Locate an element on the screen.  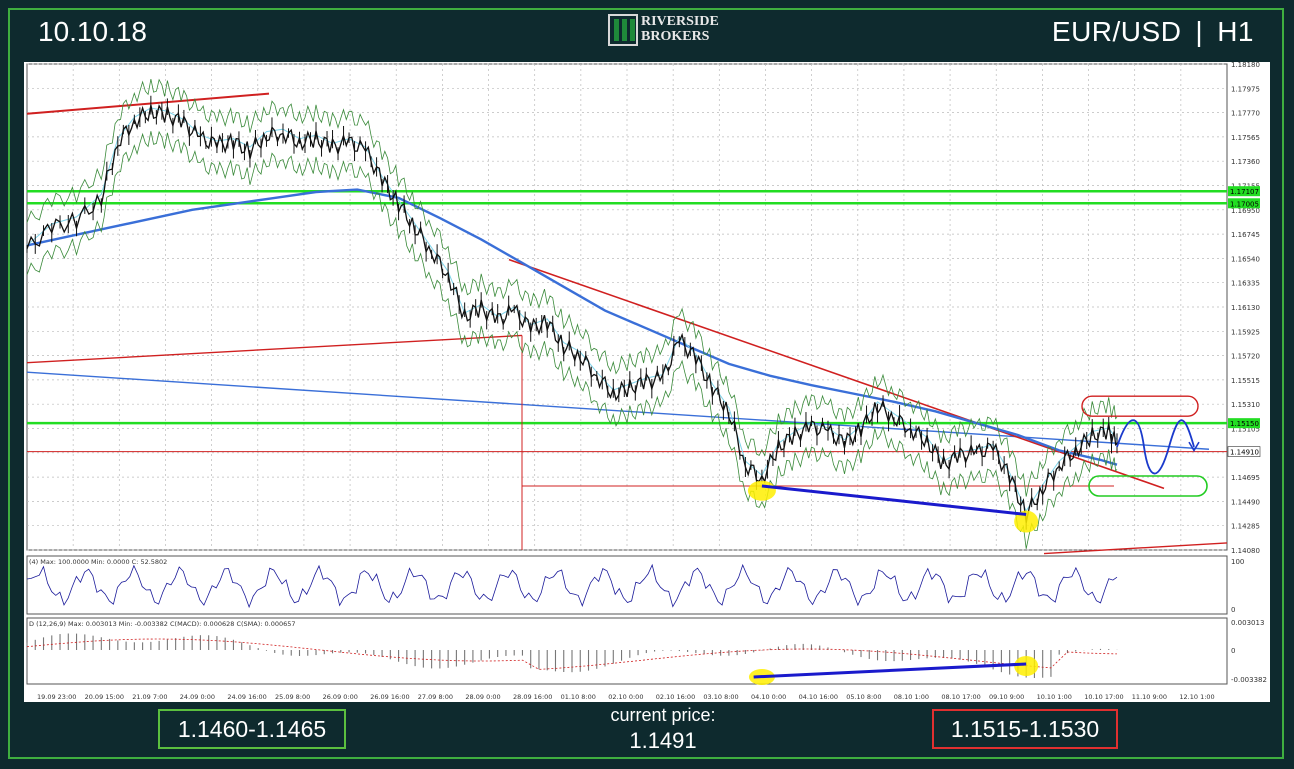
y-tick-label: 1.15925 is located at coordinates (1245, 332).